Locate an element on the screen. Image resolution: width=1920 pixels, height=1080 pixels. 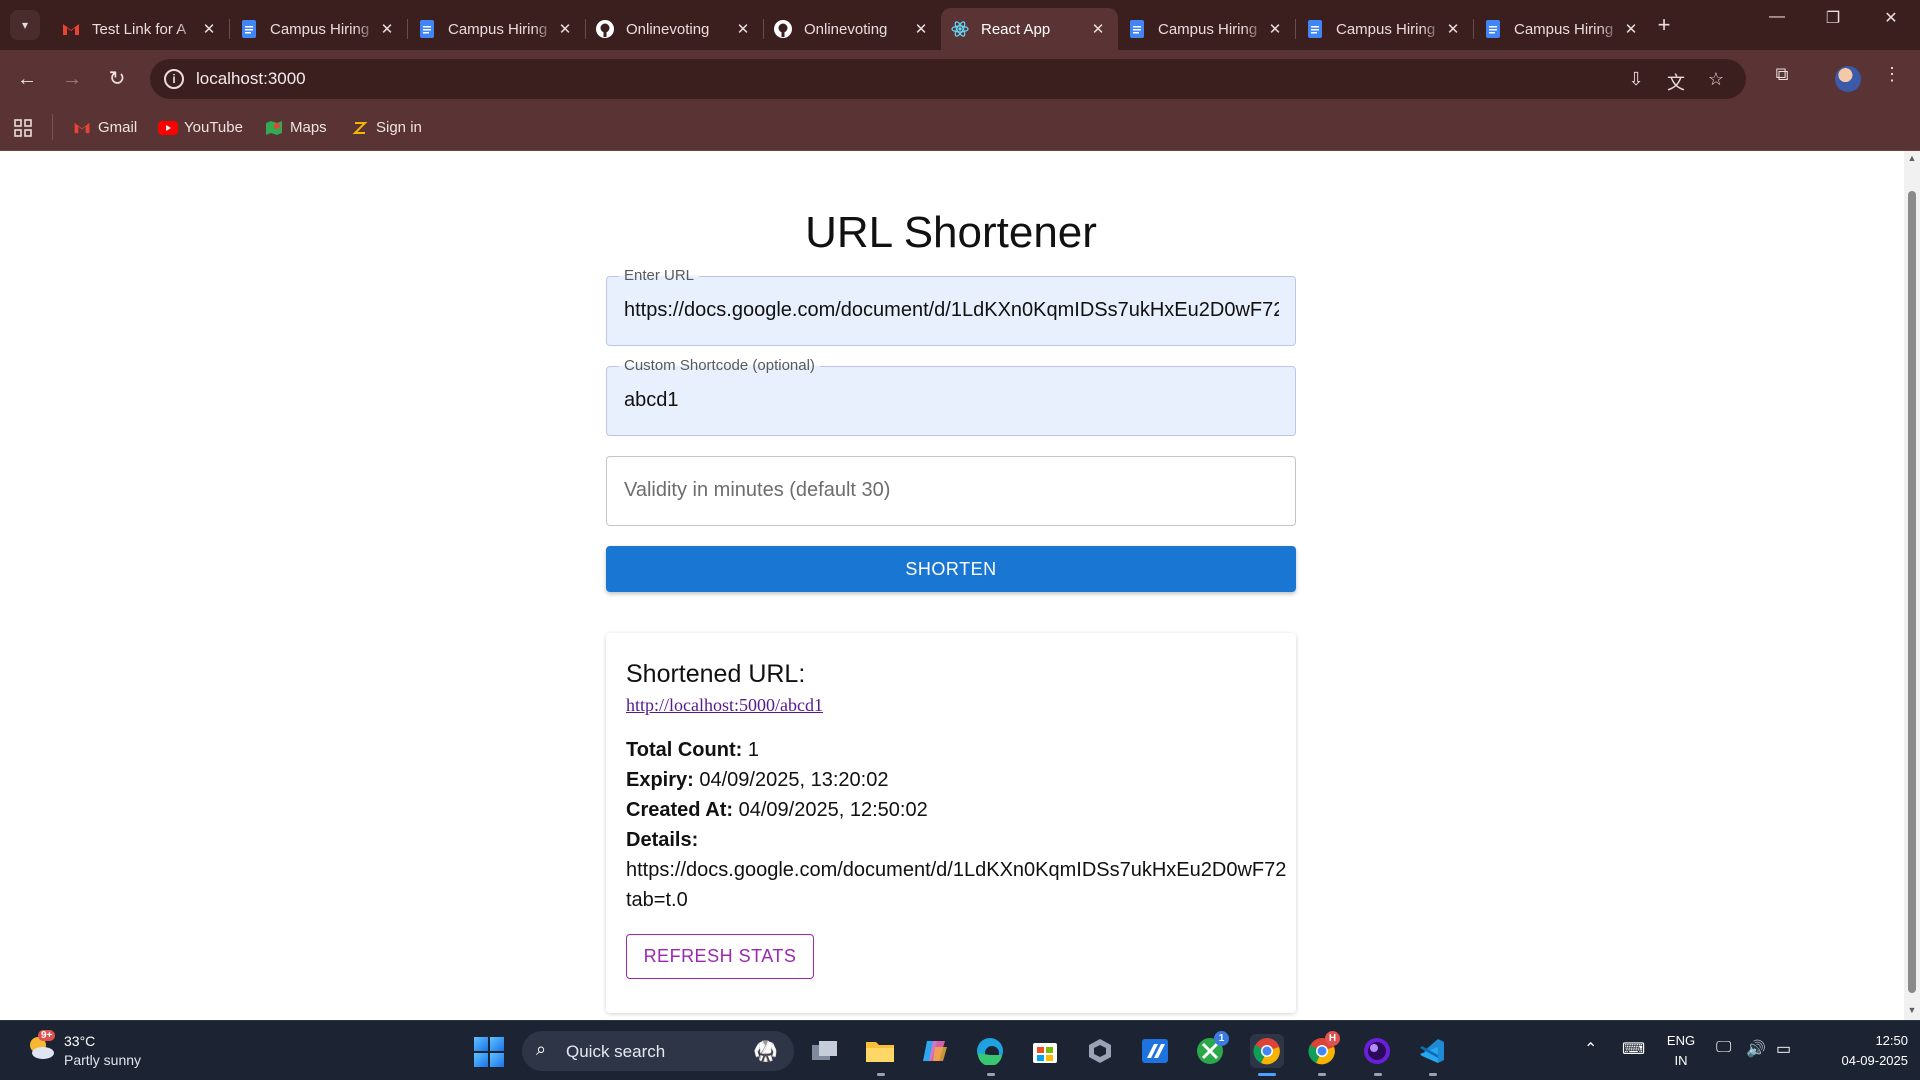
install-app-icon: ⇩ is located at coordinates (1636, 79).